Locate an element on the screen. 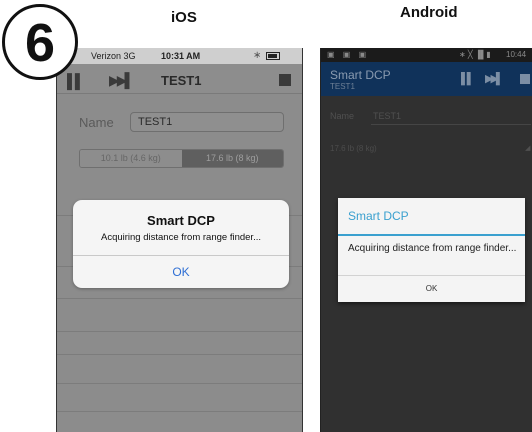 This screenshot has height=432, width=532. weight-spinner: 17.6 lb (8 kg) is located at coordinates (353, 148).